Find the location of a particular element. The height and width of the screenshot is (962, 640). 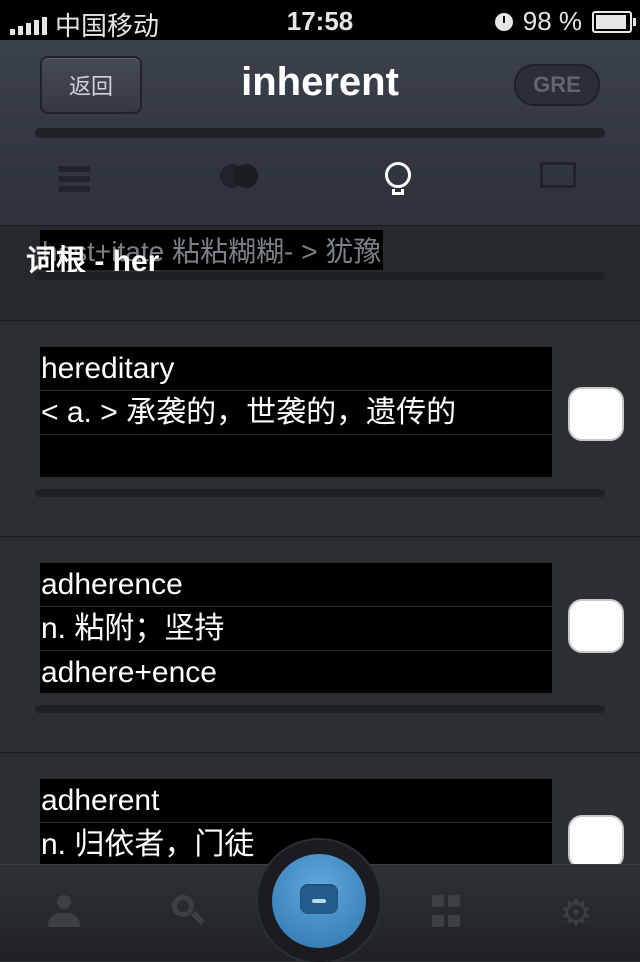

word-block: adherence n. 粘附；坚持 adhere+ence is located at coordinates (296, 629).